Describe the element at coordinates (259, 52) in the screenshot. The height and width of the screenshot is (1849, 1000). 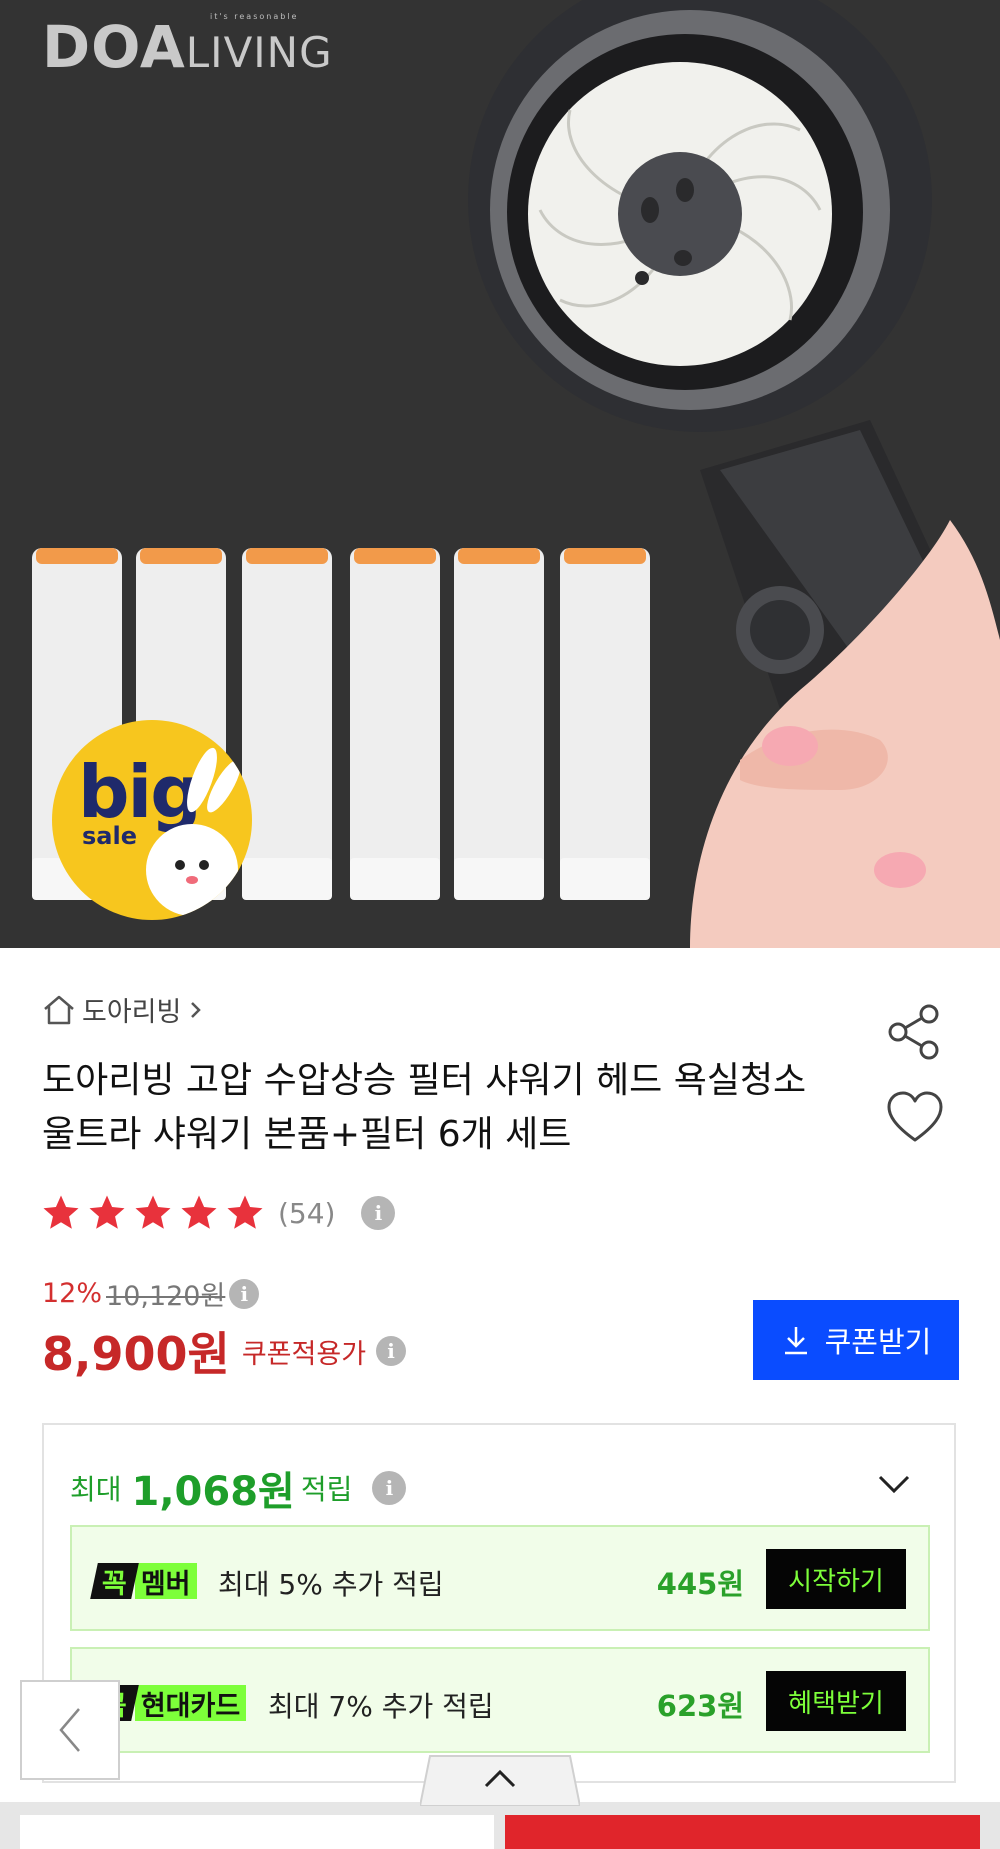
I see `brand-sub: LIVING` at that location.